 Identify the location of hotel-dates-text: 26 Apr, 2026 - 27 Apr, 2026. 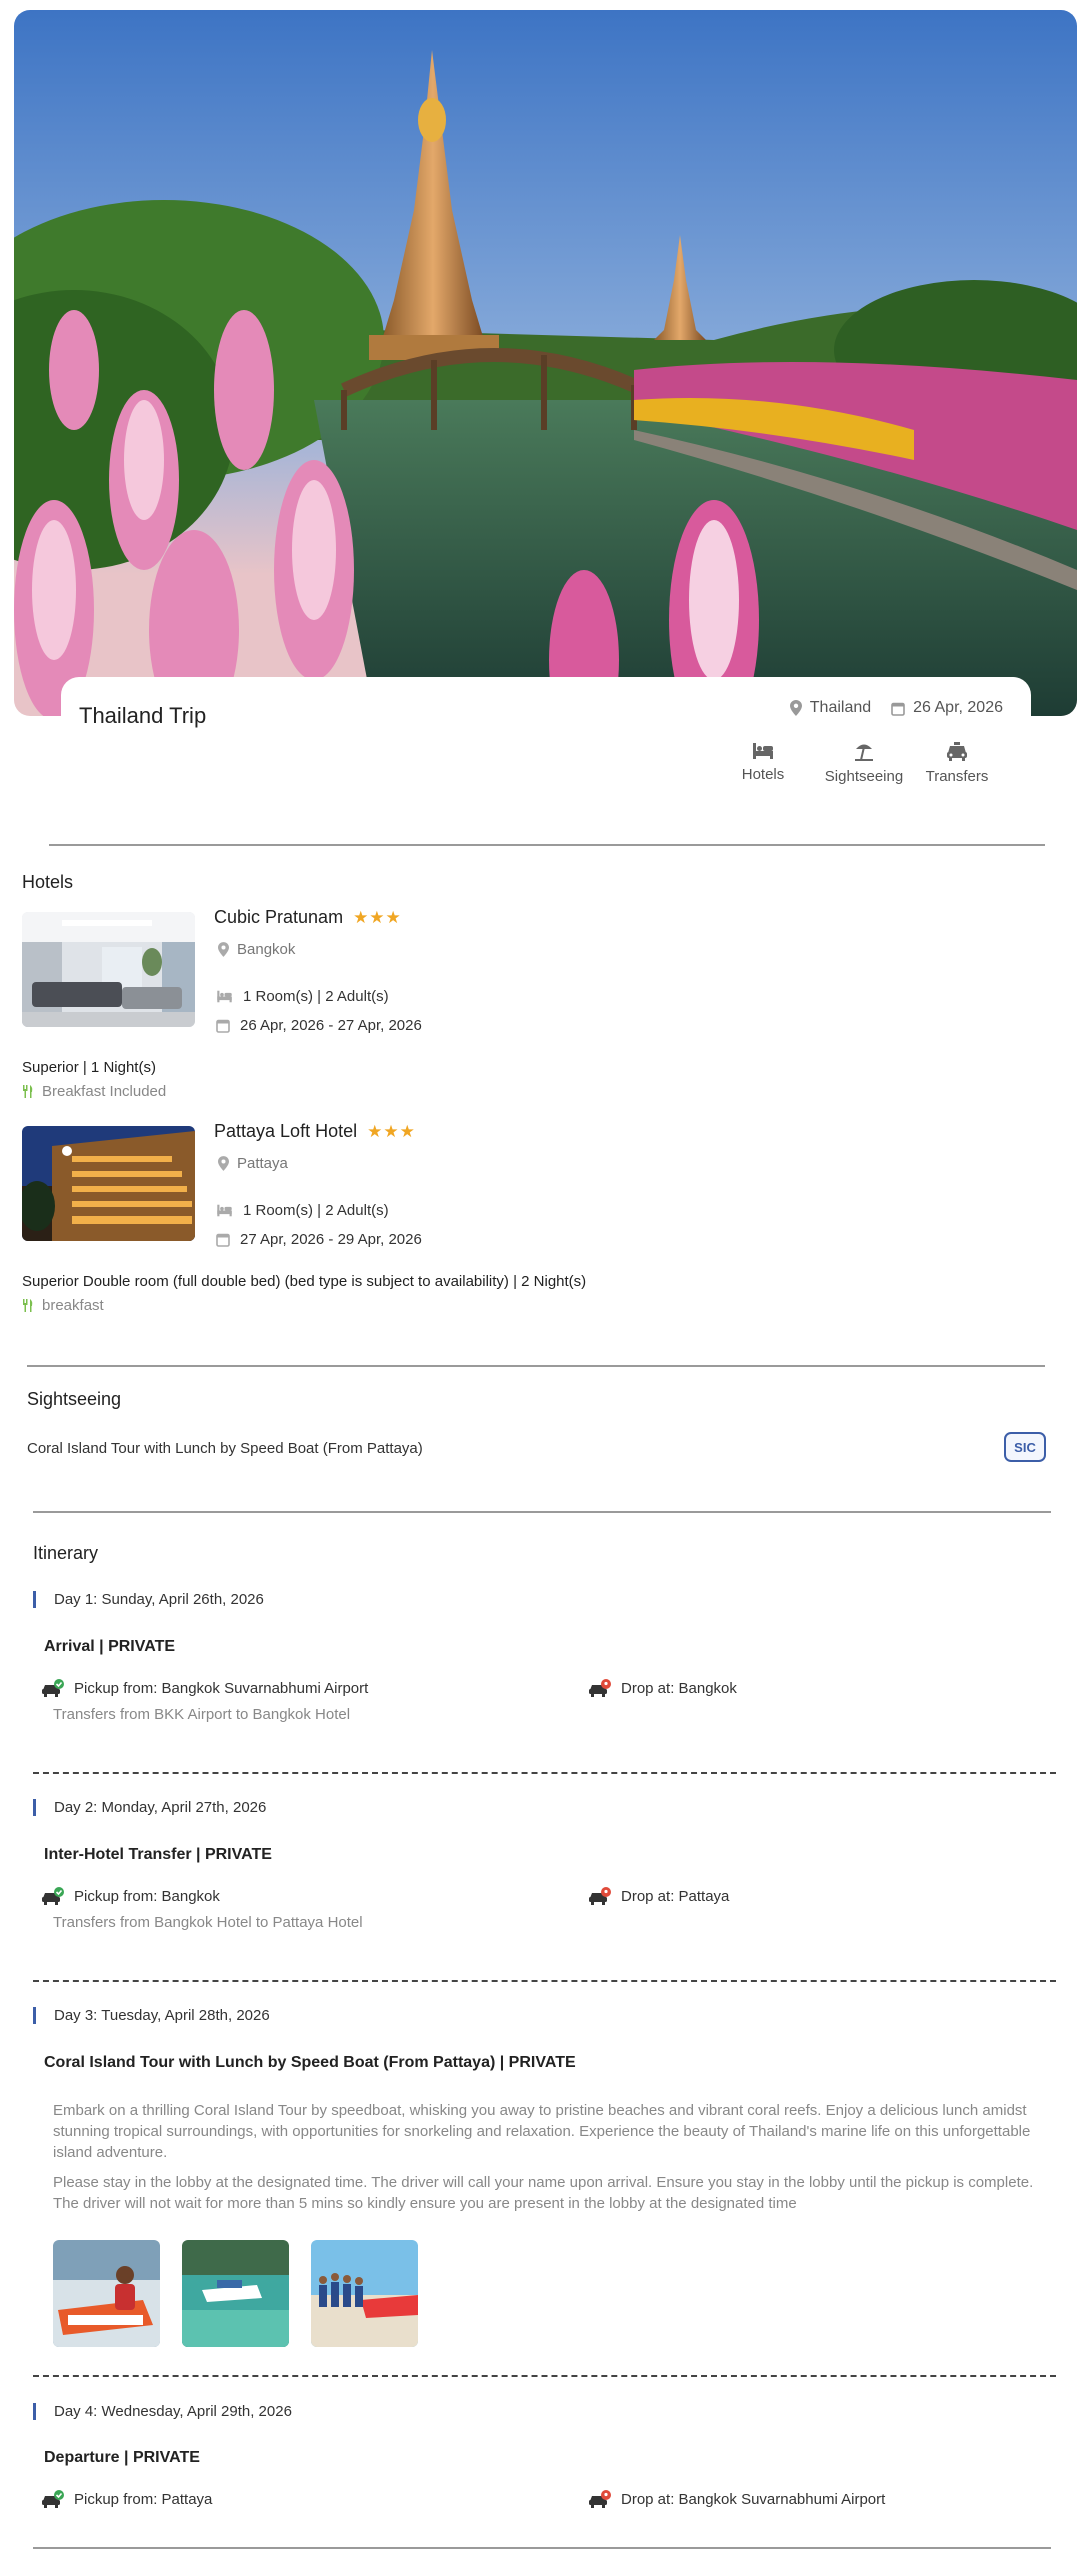
(331, 1025).